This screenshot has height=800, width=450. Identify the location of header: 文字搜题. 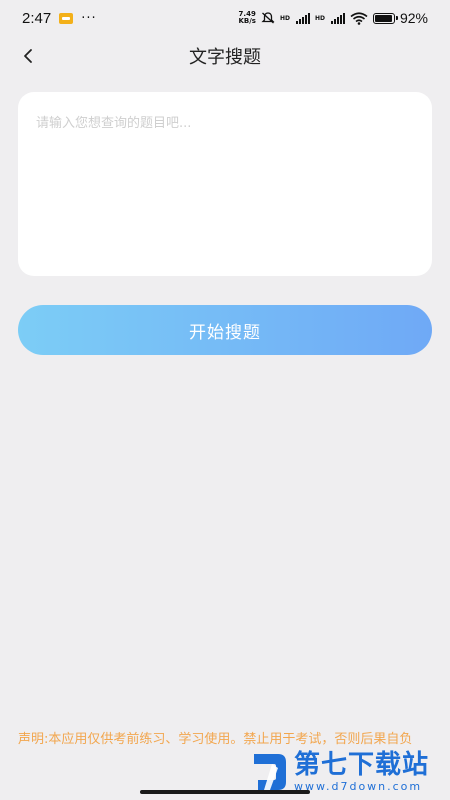
(225, 56).